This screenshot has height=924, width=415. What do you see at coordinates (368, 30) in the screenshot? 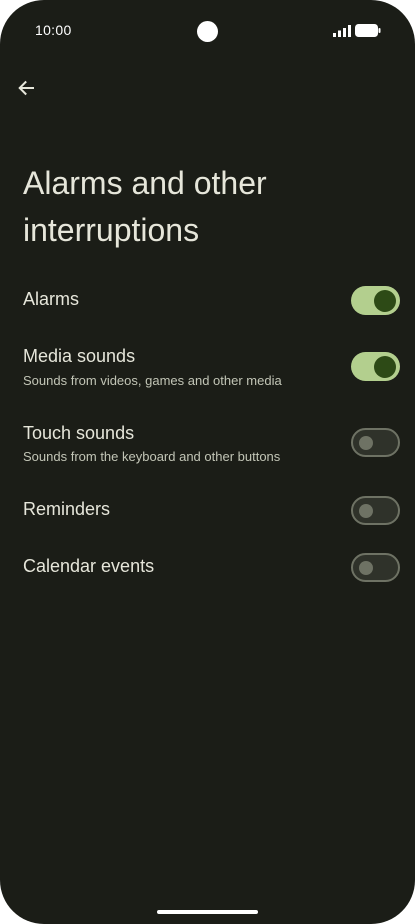
I see `battery-icon` at bounding box center [368, 30].